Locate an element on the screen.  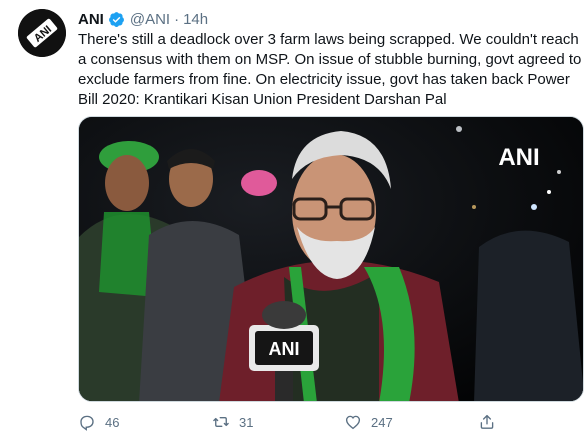
author-handle: @ANI is located at coordinates (150, 19).